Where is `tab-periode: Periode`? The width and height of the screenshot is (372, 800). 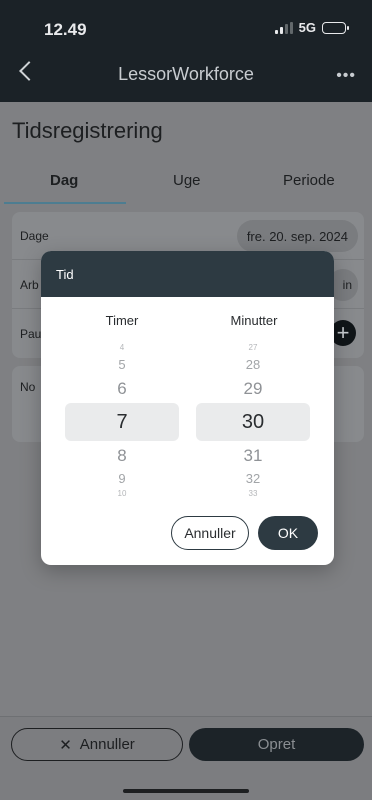 tab-periode: Periode is located at coordinates (309, 180).